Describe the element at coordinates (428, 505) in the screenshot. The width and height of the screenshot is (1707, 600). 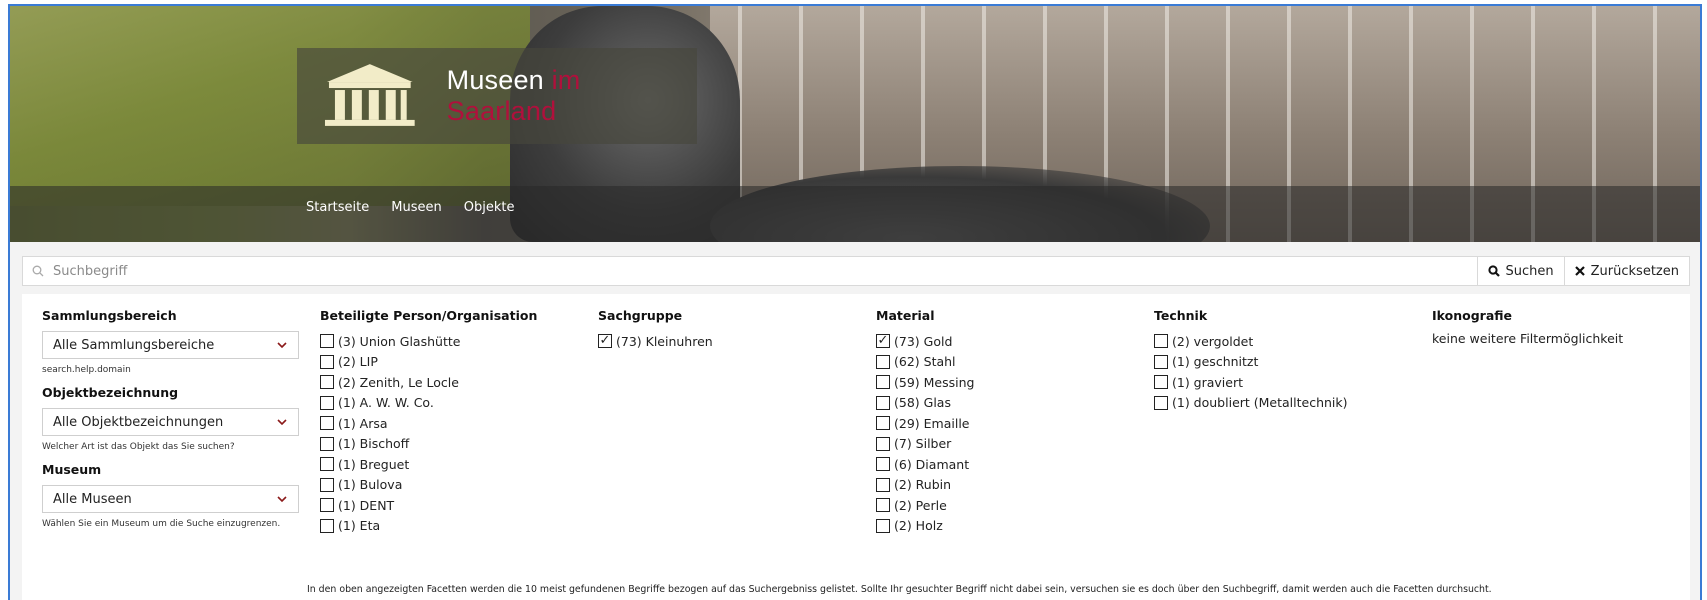
I see `facet-option: (1) DENT` at that location.